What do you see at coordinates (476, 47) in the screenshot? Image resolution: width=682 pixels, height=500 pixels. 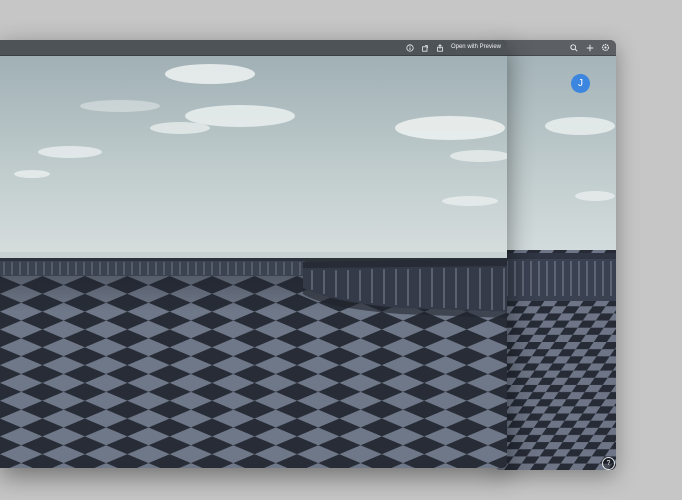 I see `open-with-preview-button: Open with Preview` at bounding box center [476, 47].